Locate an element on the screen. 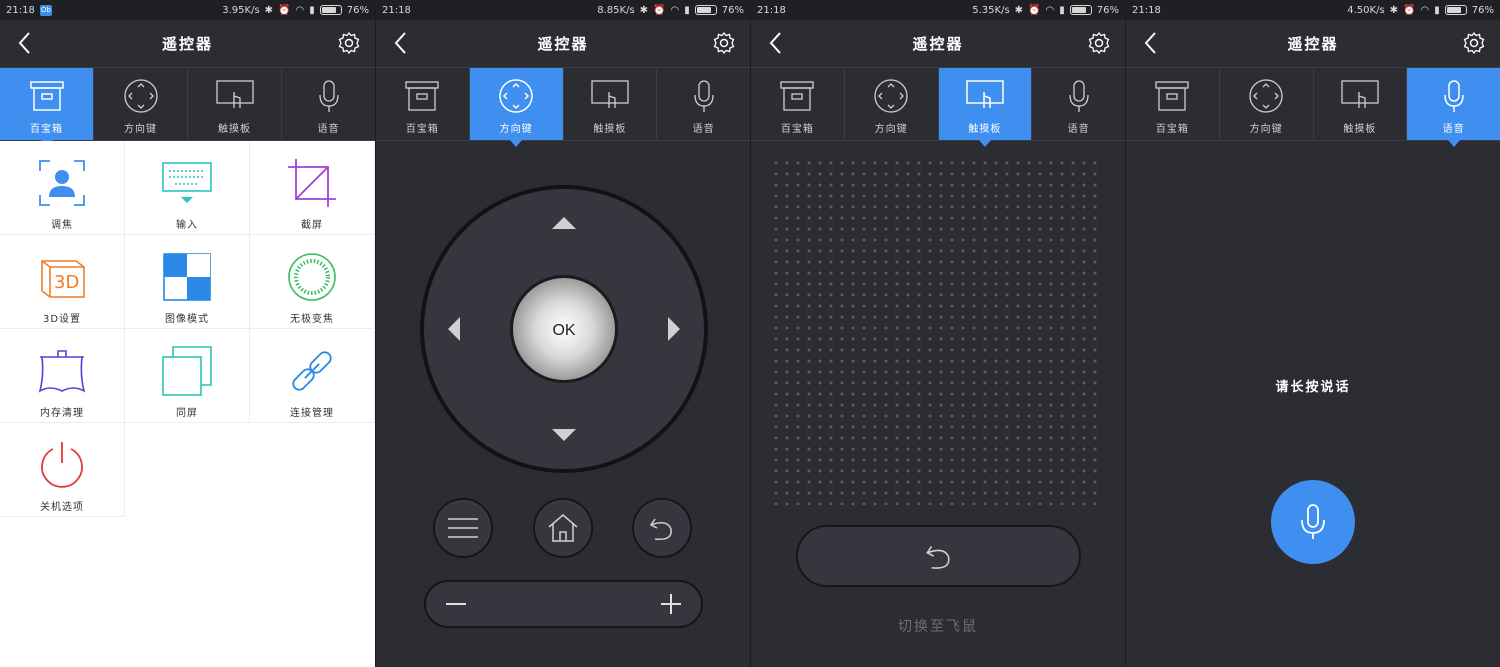 Image resolution: width=1500 pixels, height=667 pixels. ok-label: OK is located at coordinates (563, 330).